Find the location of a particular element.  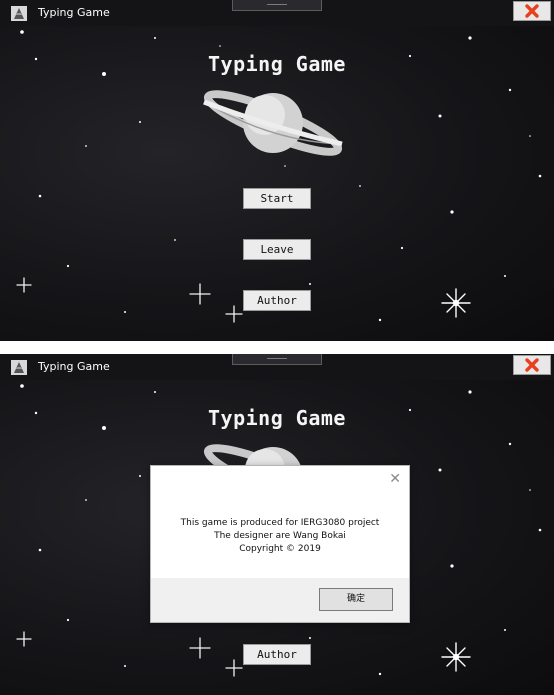

planet-illustration is located at coordinates (273, 123).